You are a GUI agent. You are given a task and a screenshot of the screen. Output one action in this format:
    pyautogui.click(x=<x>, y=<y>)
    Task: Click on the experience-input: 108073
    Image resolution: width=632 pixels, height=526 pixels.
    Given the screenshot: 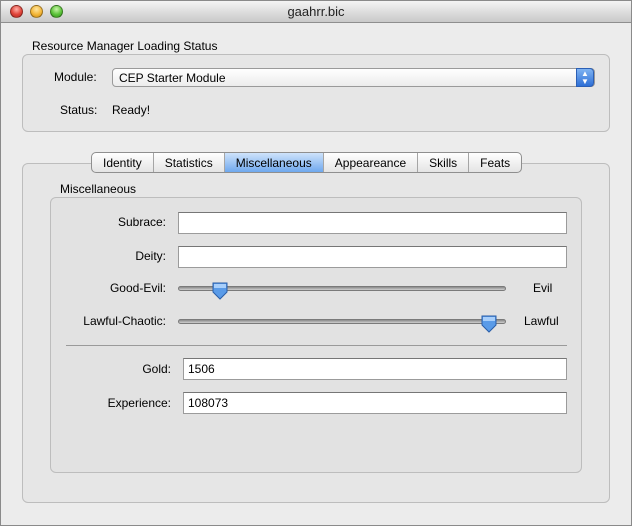 What is the action you would take?
    pyautogui.click(x=375, y=403)
    